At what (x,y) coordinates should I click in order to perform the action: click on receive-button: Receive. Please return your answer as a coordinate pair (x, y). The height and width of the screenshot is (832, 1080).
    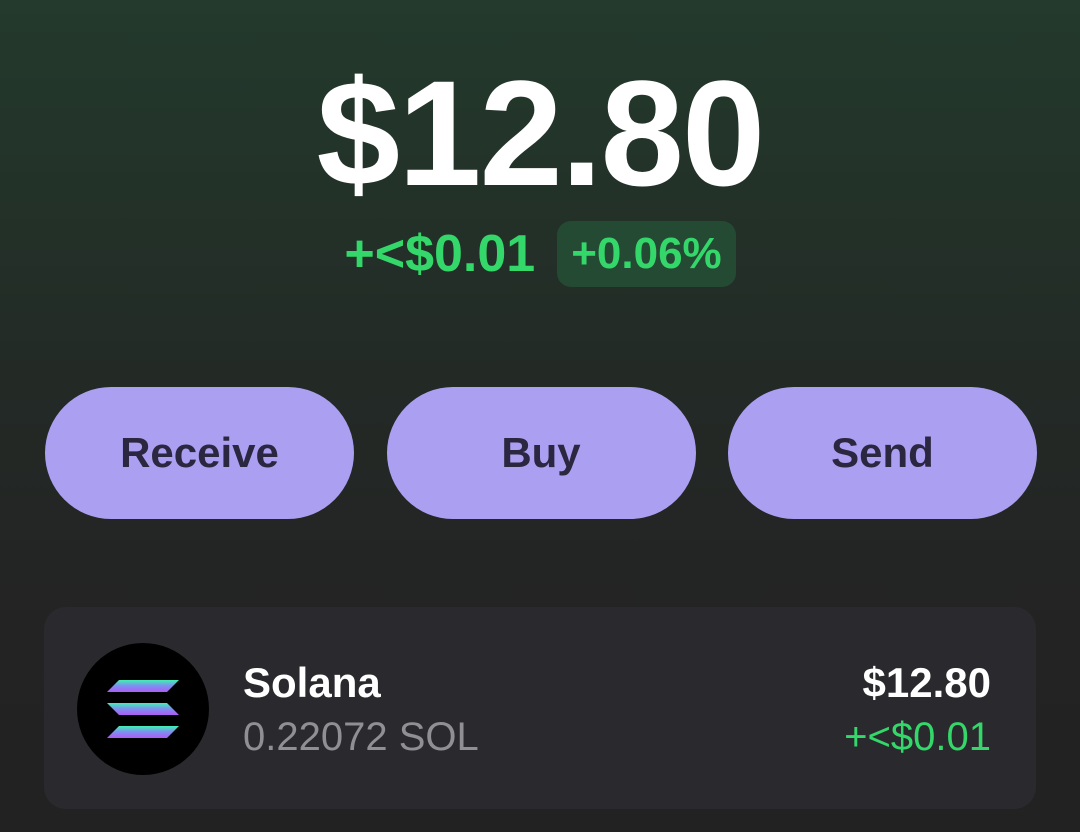
    Looking at the image, I should click on (199, 453).